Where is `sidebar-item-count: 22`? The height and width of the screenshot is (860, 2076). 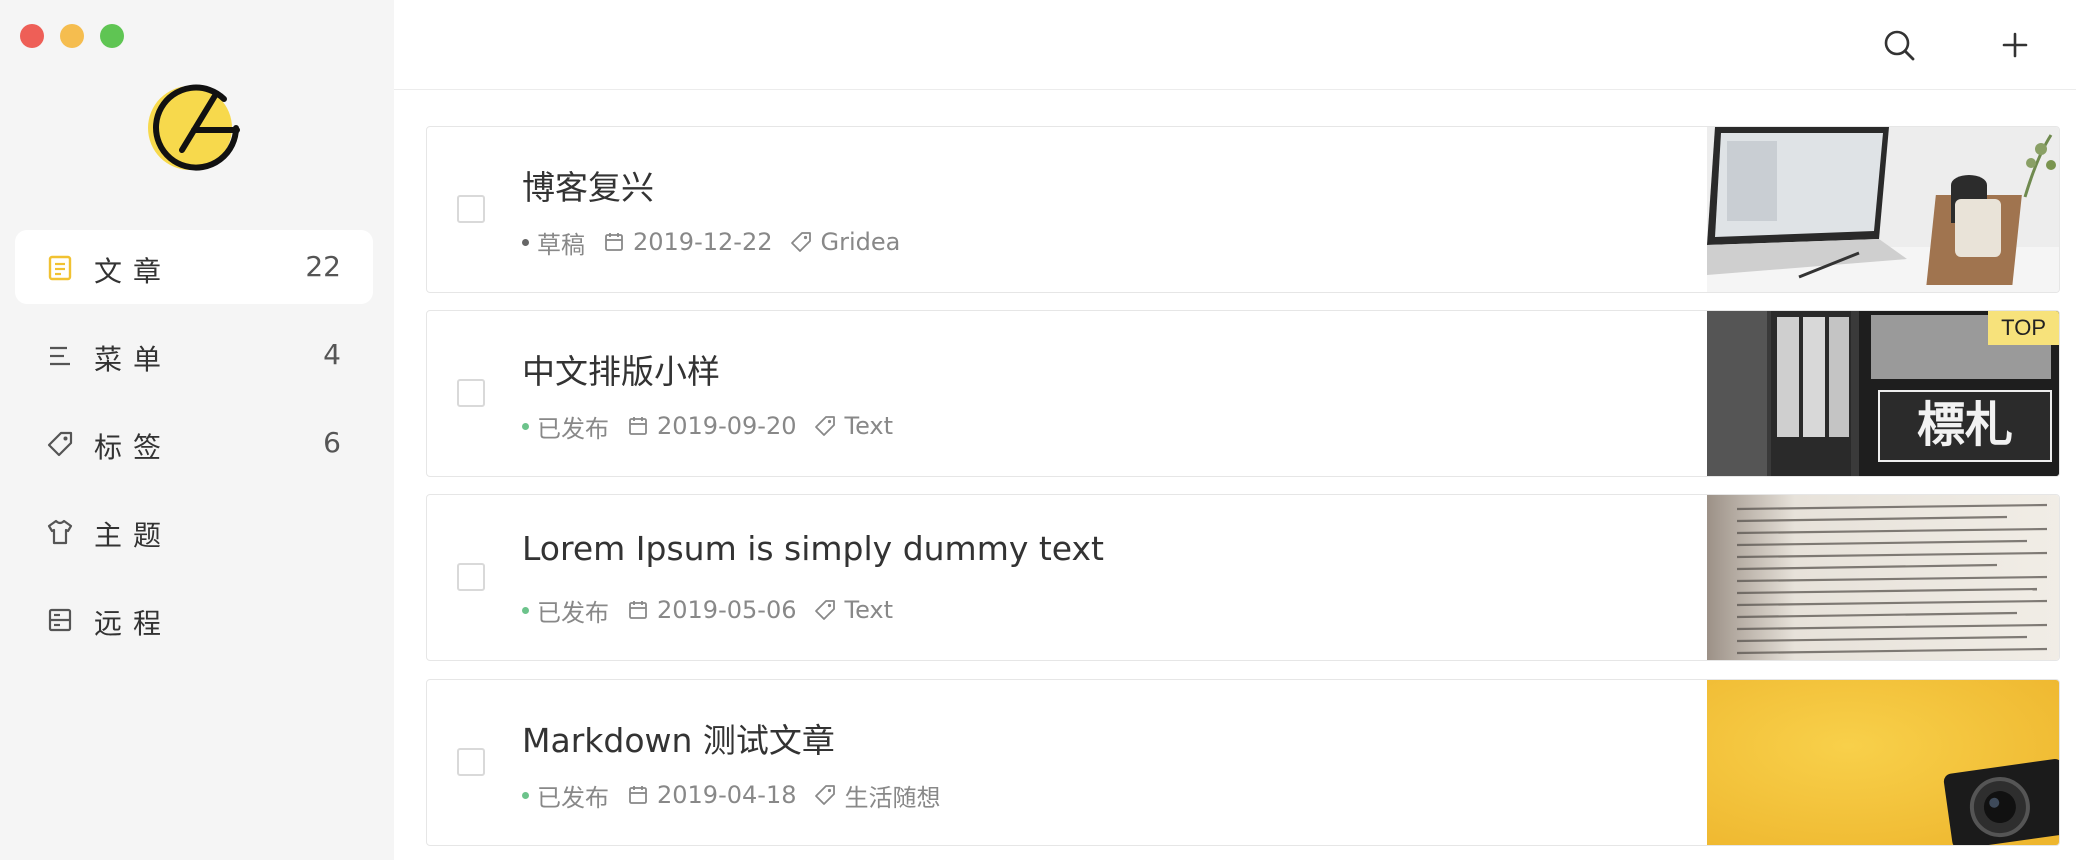 sidebar-item-count: 22 is located at coordinates (323, 266).